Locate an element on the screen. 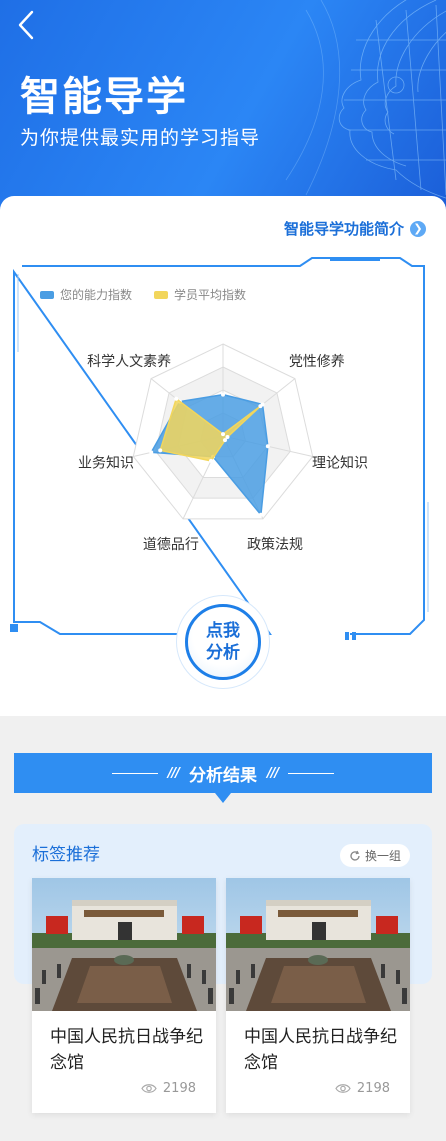  legend-swatch-average is located at coordinates (161, 294).